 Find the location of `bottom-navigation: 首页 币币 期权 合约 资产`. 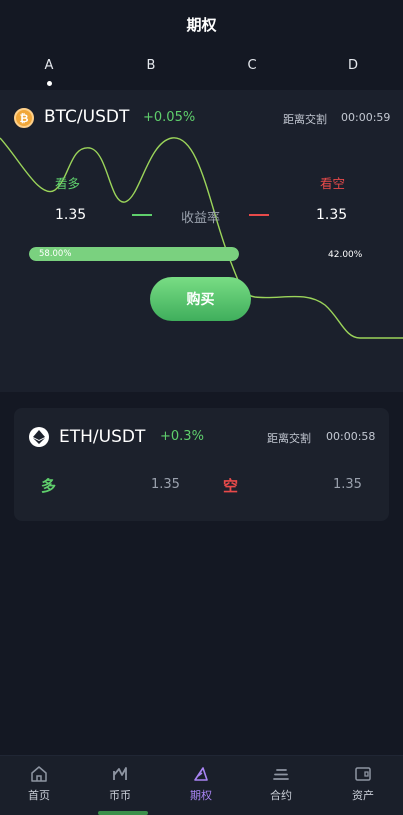

bottom-navigation: 首页 币币 期权 合约 资产 is located at coordinates (201, 785).